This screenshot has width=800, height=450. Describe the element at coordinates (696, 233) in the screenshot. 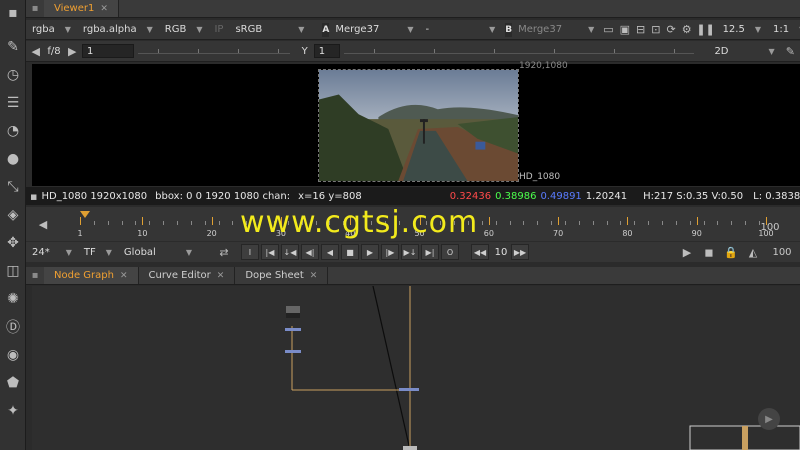

I see `timeline-label: 90` at that location.